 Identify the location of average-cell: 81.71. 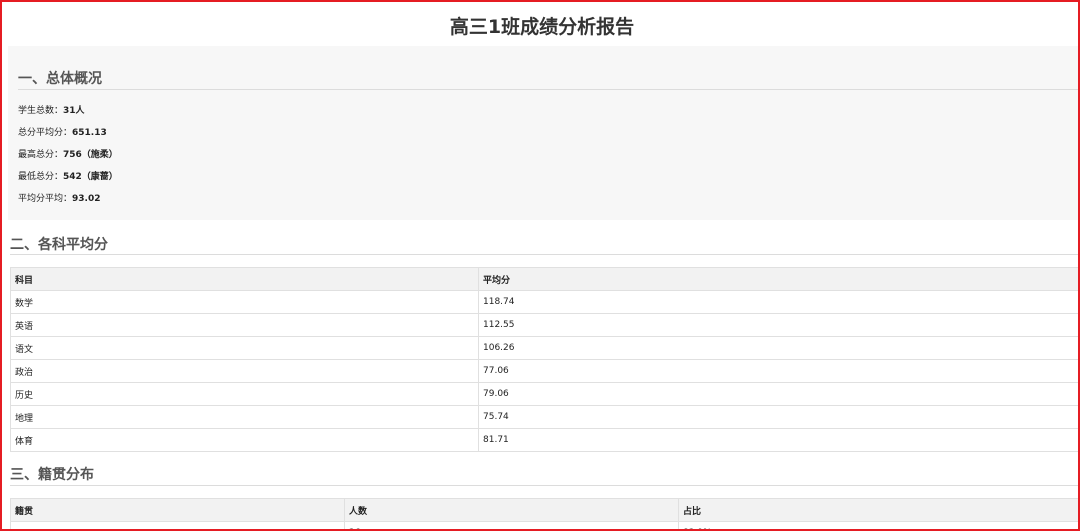
(778, 440).